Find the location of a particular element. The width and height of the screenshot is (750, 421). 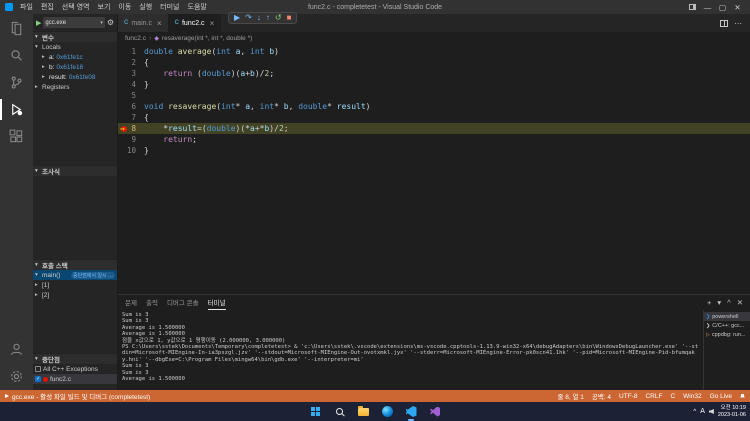

variable-row: ▸ b: 0x61fe18 is located at coordinates (75, 67).